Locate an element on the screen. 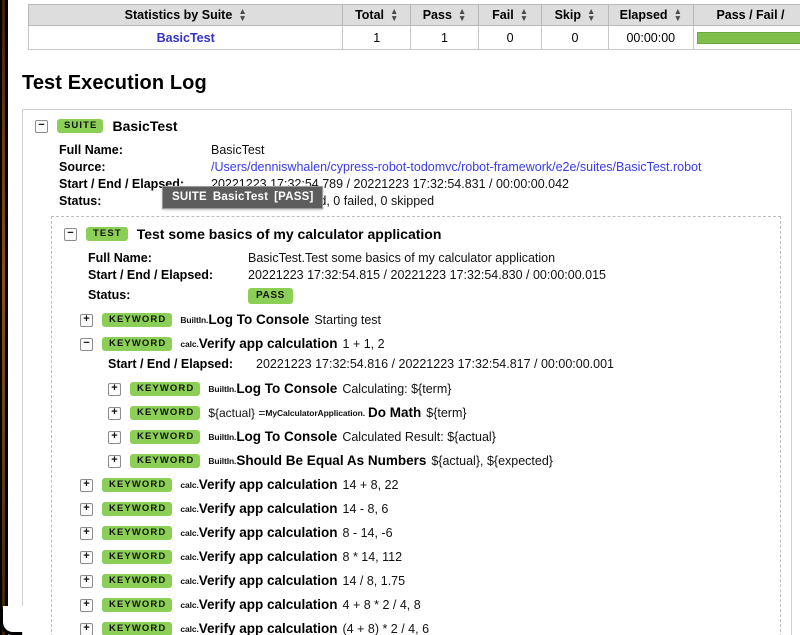 The width and height of the screenshot is (800, 635). column-header-elapsed: Elapsed ▲ ▼ is located at coordinates (650, 15).